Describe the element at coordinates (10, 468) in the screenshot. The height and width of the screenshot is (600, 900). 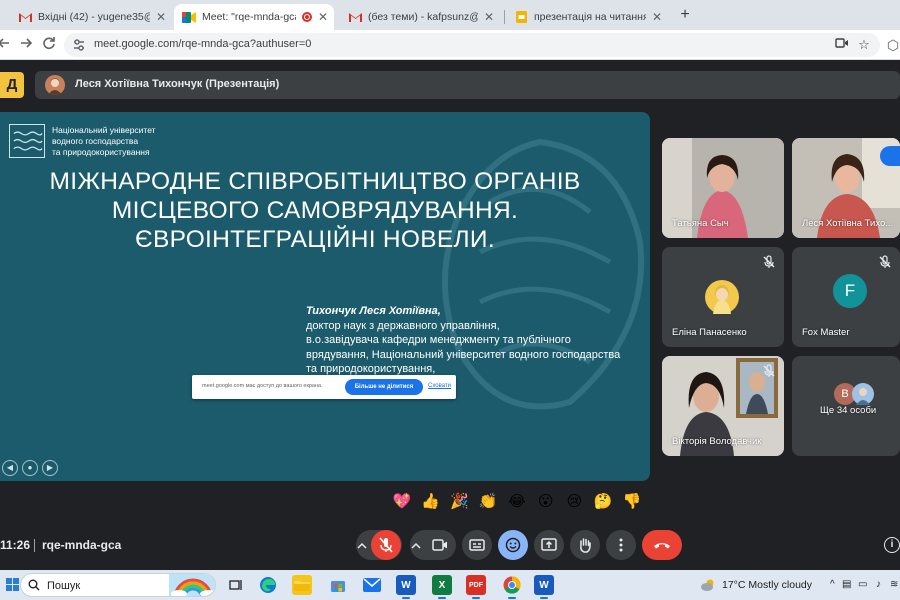
I see `previous-slide-icon: ◀` at that location.